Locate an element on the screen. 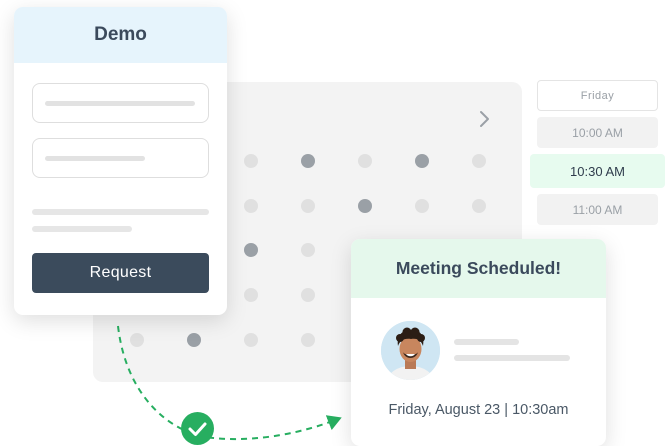 The width and height of the screenshot is (667, 446). name-input is located at coordinates (120, 103).